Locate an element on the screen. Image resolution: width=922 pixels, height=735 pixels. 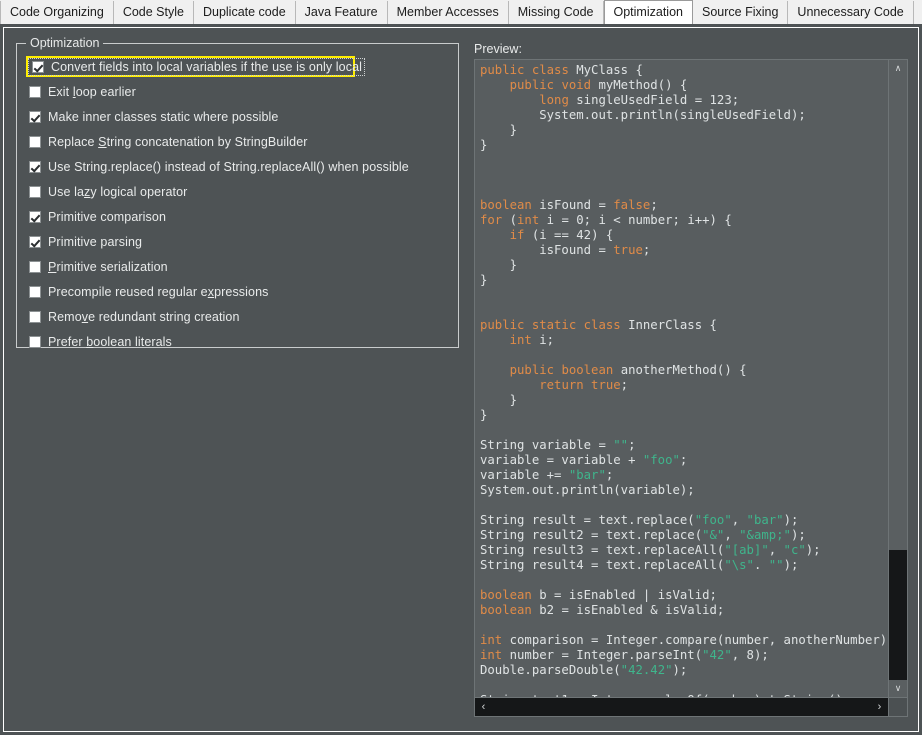
code-token: isFound = is located at coordinates (547, 250).